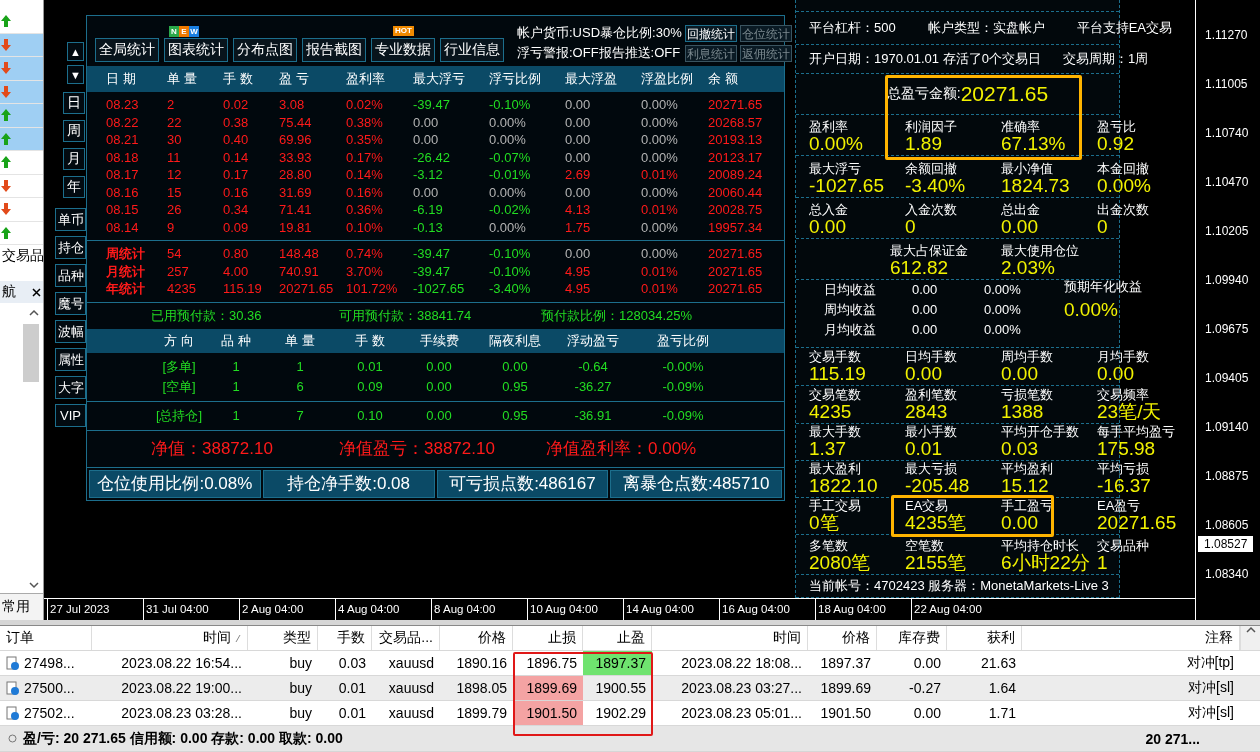  Describe the element at coordinates (548, 638) in the screenshot. I see `column-header: 止损` at that location.